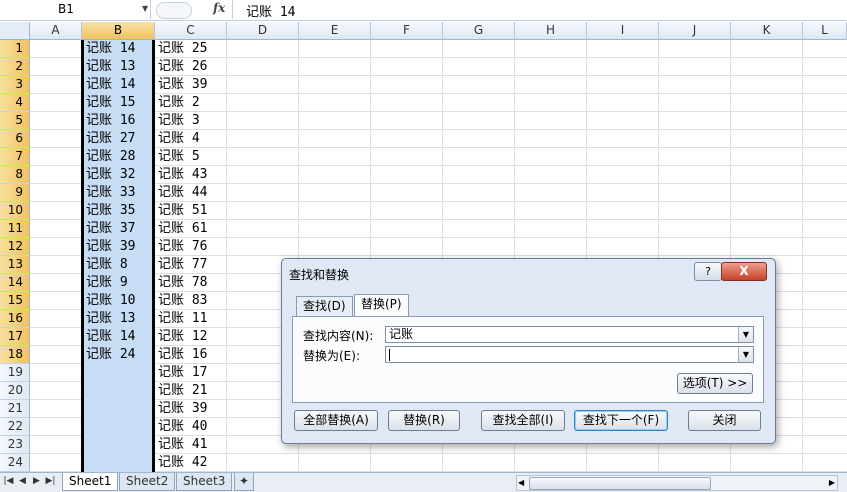 This screenshot has height=492, width=847. I want to click on replace-with-field: ▼, so click(569, 354).